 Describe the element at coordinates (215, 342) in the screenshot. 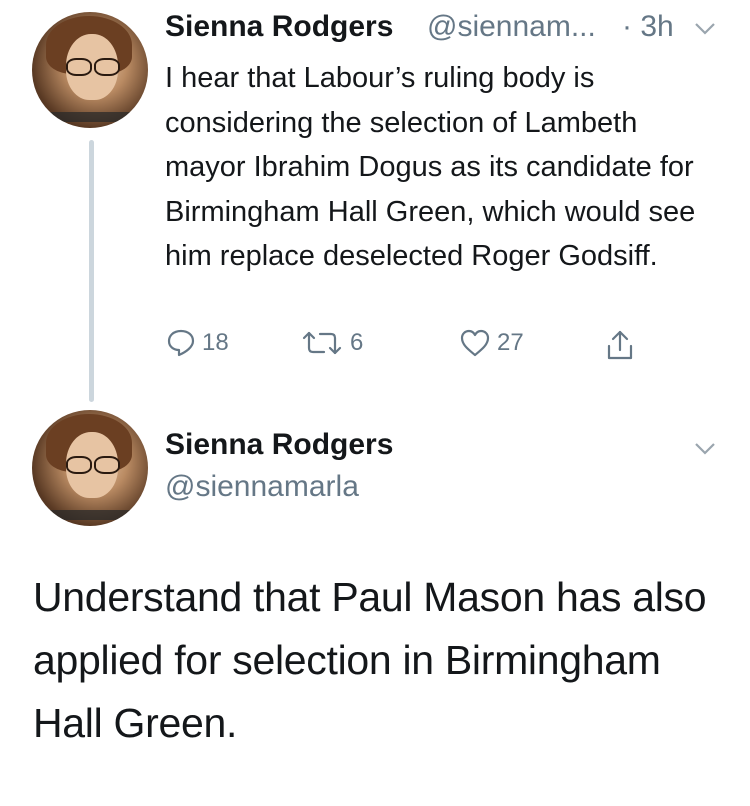

I see `reply-count: 18` at that location.